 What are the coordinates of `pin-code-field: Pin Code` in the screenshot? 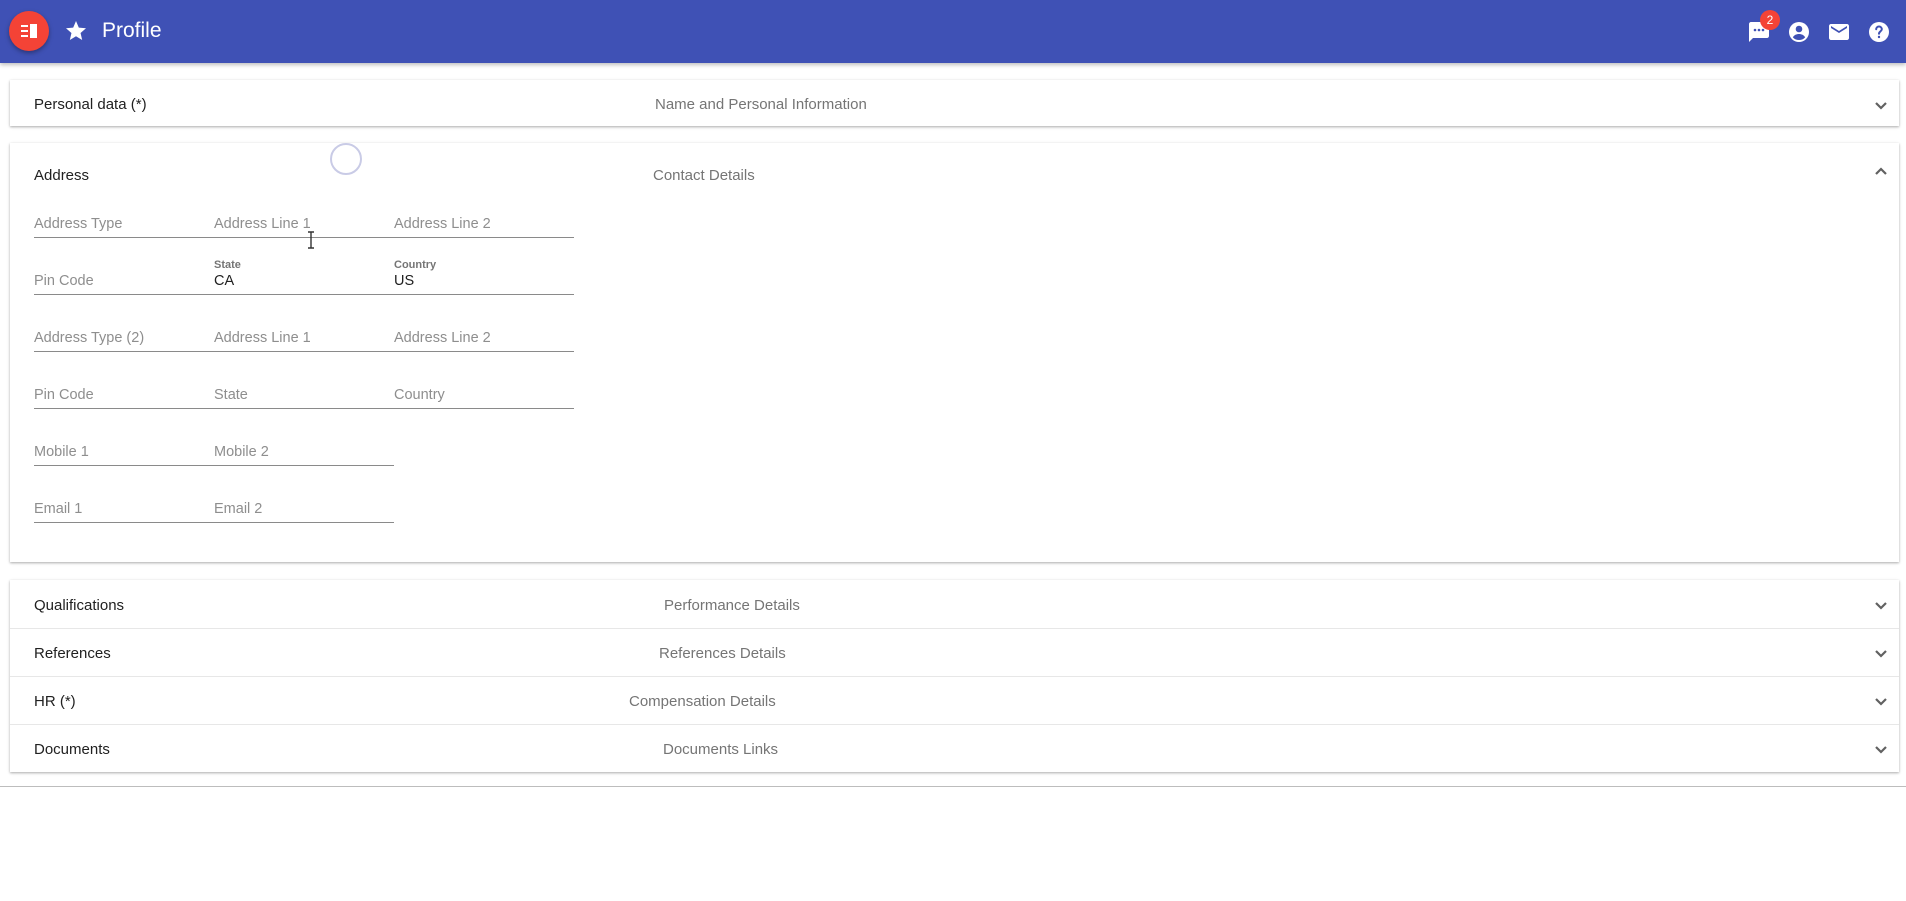 It's located at (124, 280).